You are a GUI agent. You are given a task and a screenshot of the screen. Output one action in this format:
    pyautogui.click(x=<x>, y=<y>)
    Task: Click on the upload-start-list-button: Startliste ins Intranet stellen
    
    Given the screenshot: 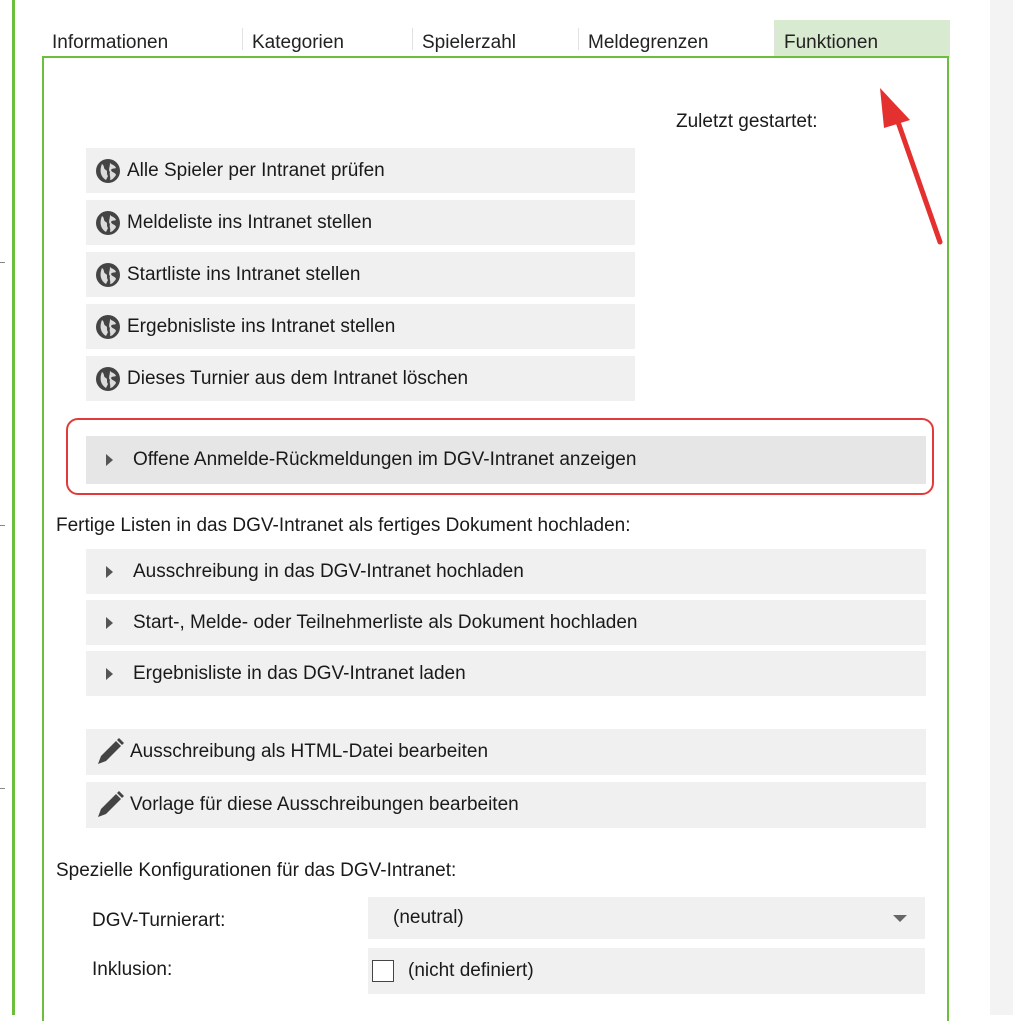 What is the action you would take?
    pyautogui.click(x=360, y=274)
    